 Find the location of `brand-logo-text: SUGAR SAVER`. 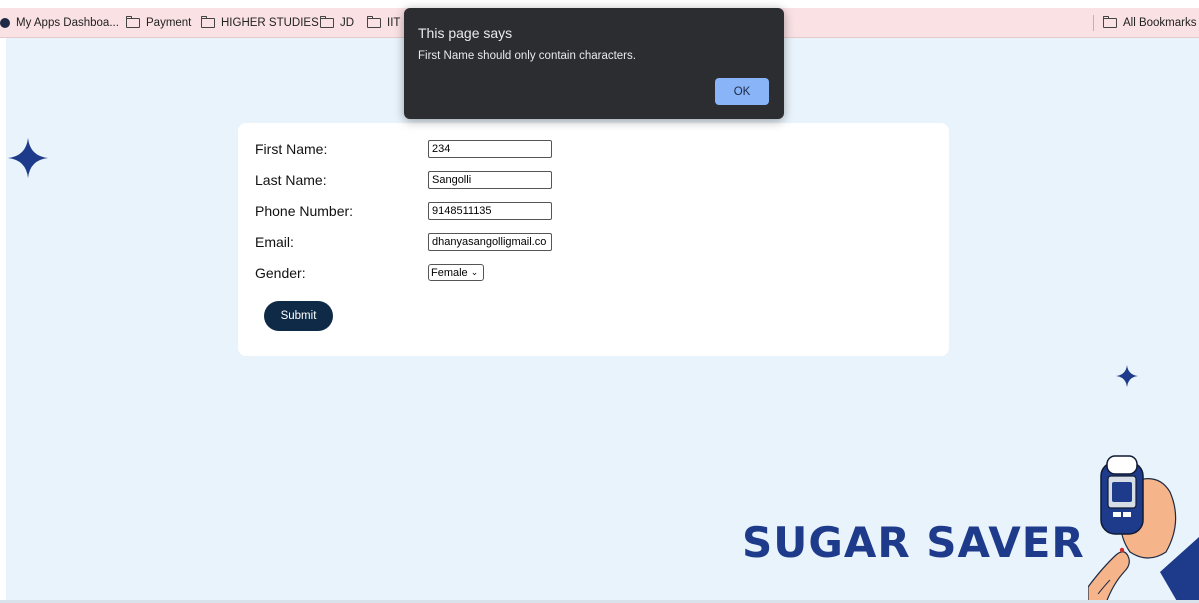

brand-logo-text: SUGAR SAVER is located at coordinates (913, 542).